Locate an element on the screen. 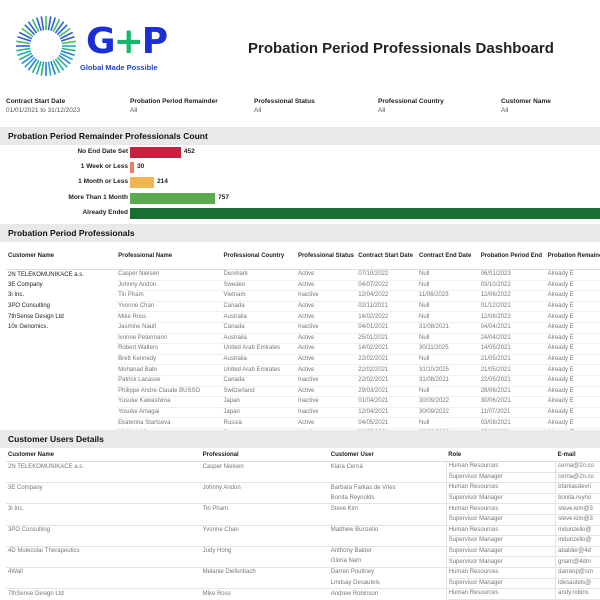  table-cell: Yosuke Amagai is located at coordinates (169, 413).